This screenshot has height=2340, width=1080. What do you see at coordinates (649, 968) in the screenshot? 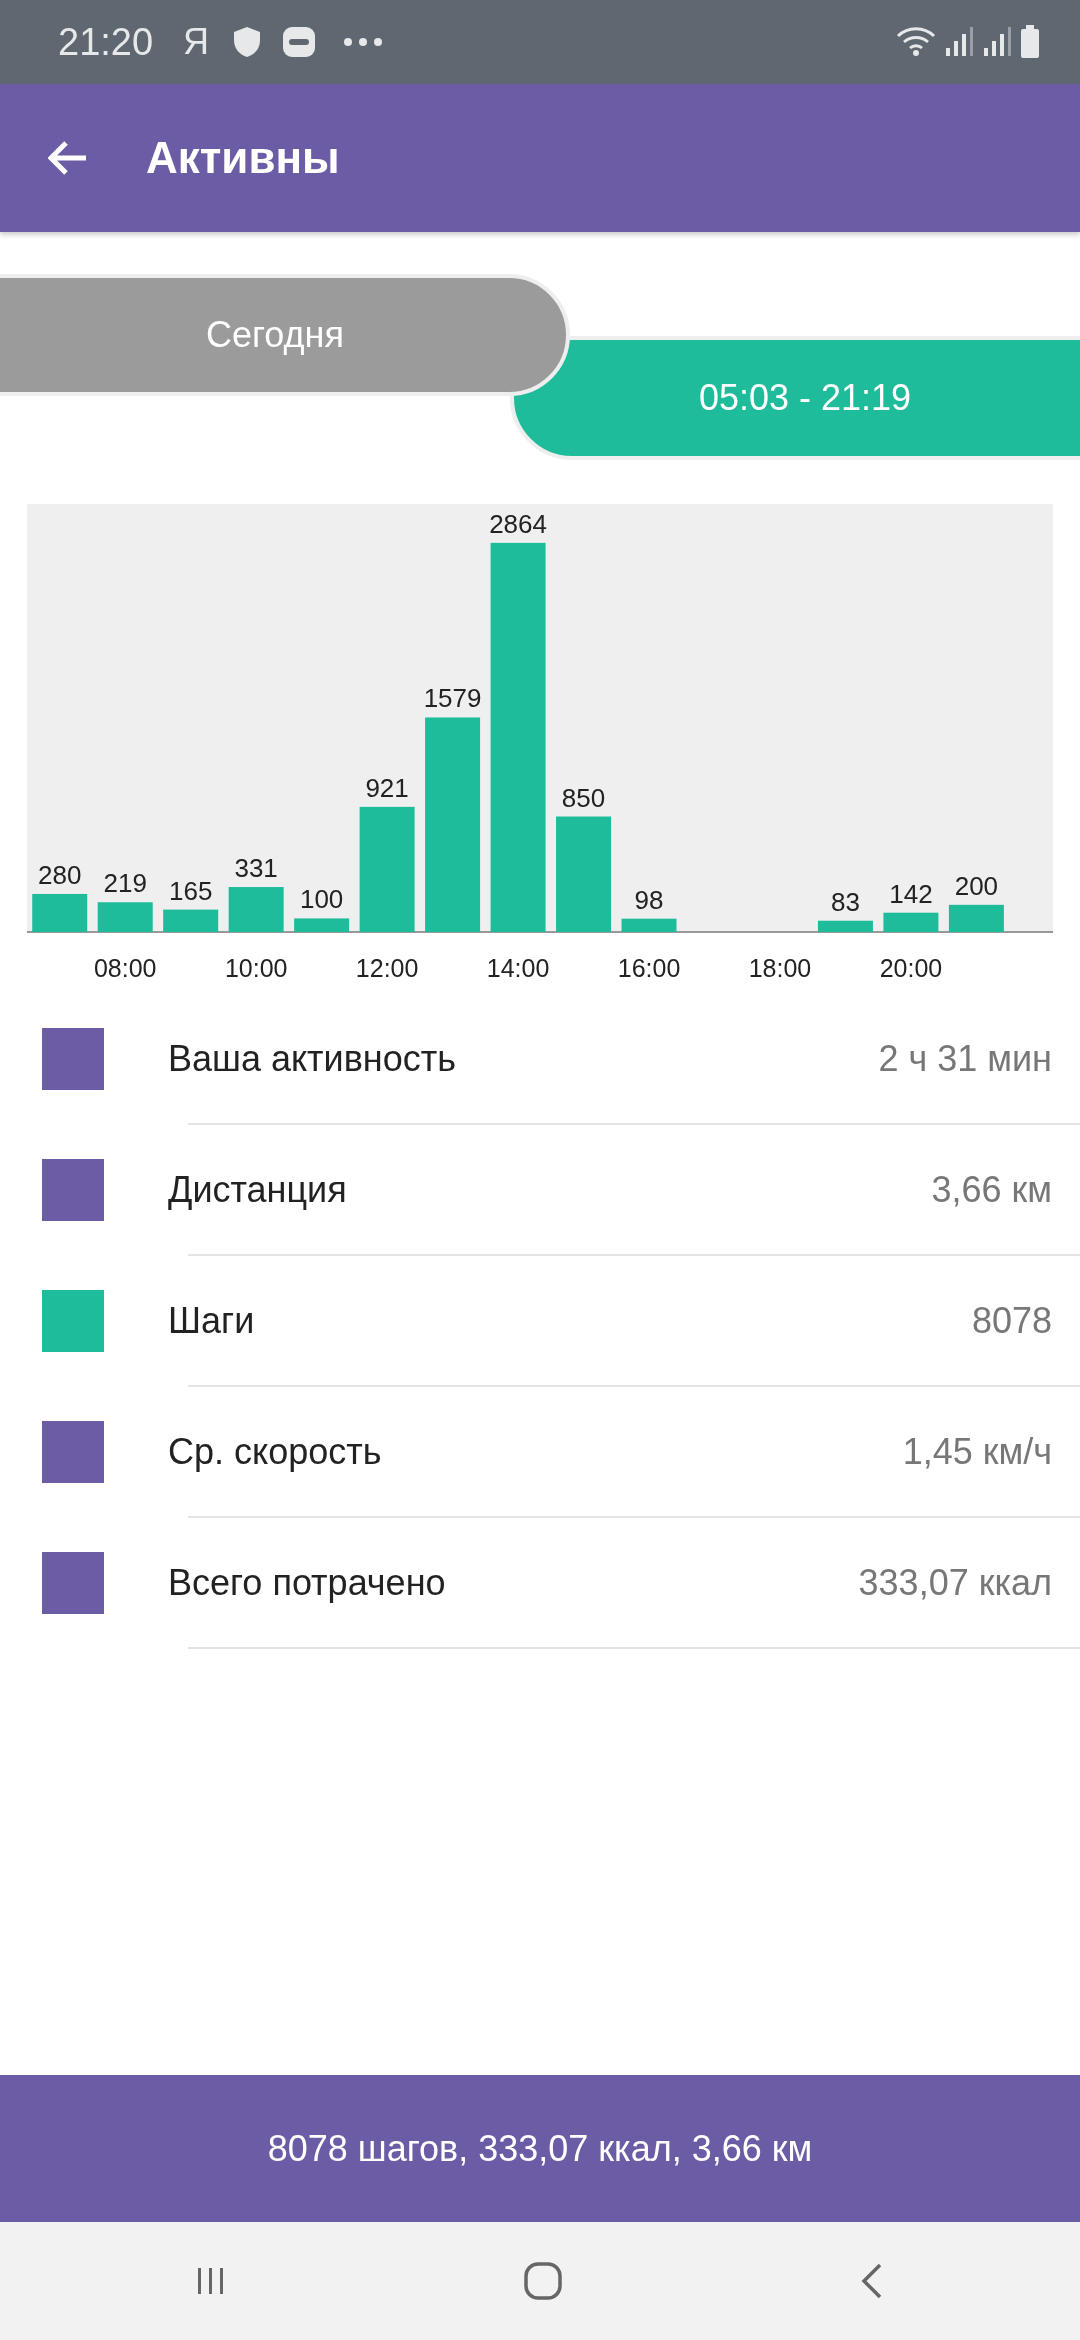
I see `axis-tick-label: 16:00` at bounding box center [649, 968].